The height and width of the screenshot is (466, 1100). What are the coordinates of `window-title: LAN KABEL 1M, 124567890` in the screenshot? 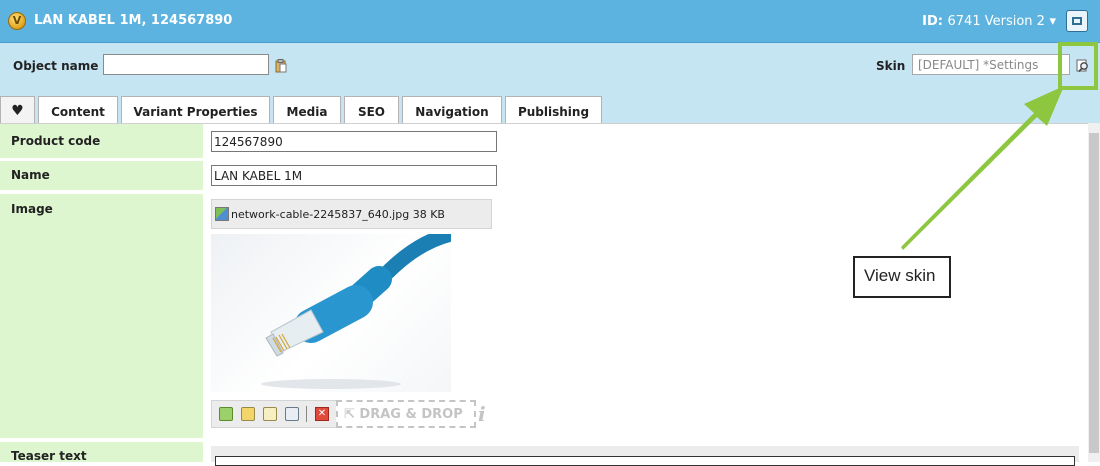 It's located at (133, 20).